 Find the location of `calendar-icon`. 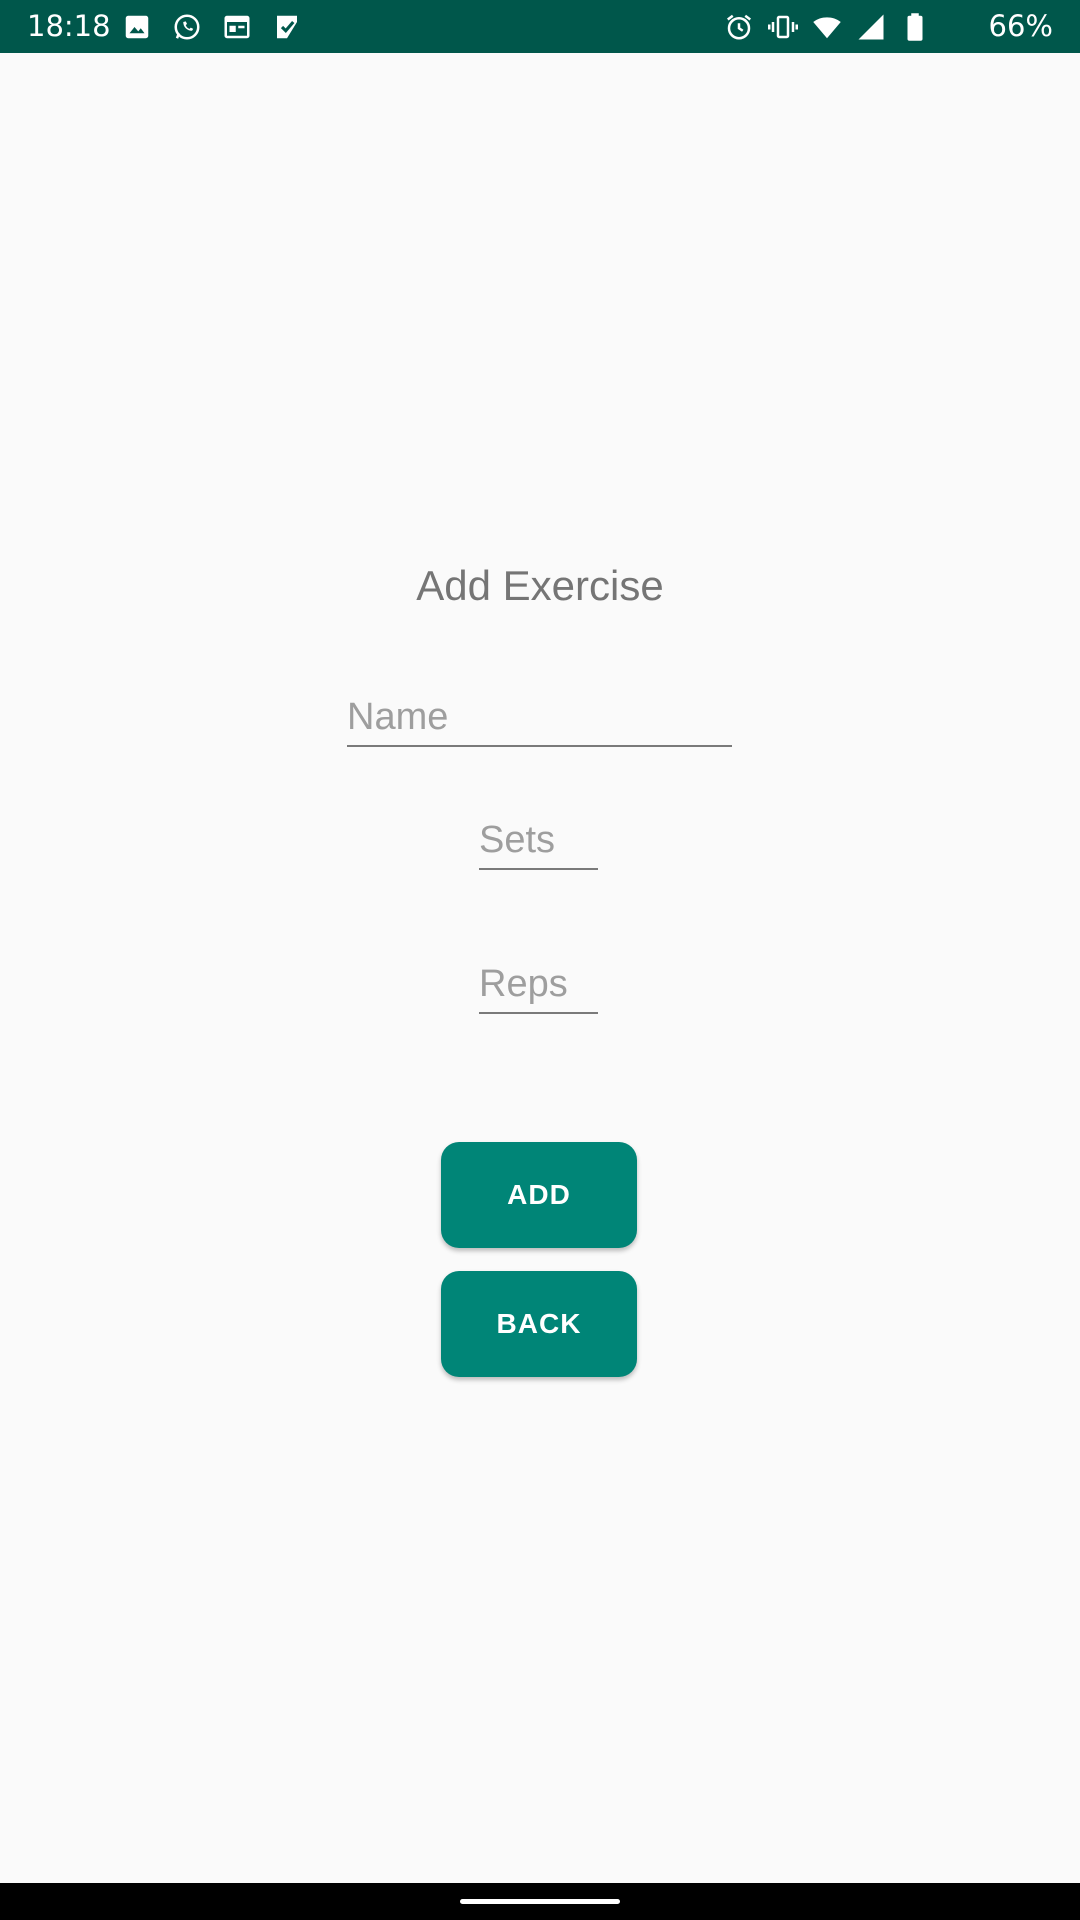

calendar-icon is located at coordinates (237, 27).